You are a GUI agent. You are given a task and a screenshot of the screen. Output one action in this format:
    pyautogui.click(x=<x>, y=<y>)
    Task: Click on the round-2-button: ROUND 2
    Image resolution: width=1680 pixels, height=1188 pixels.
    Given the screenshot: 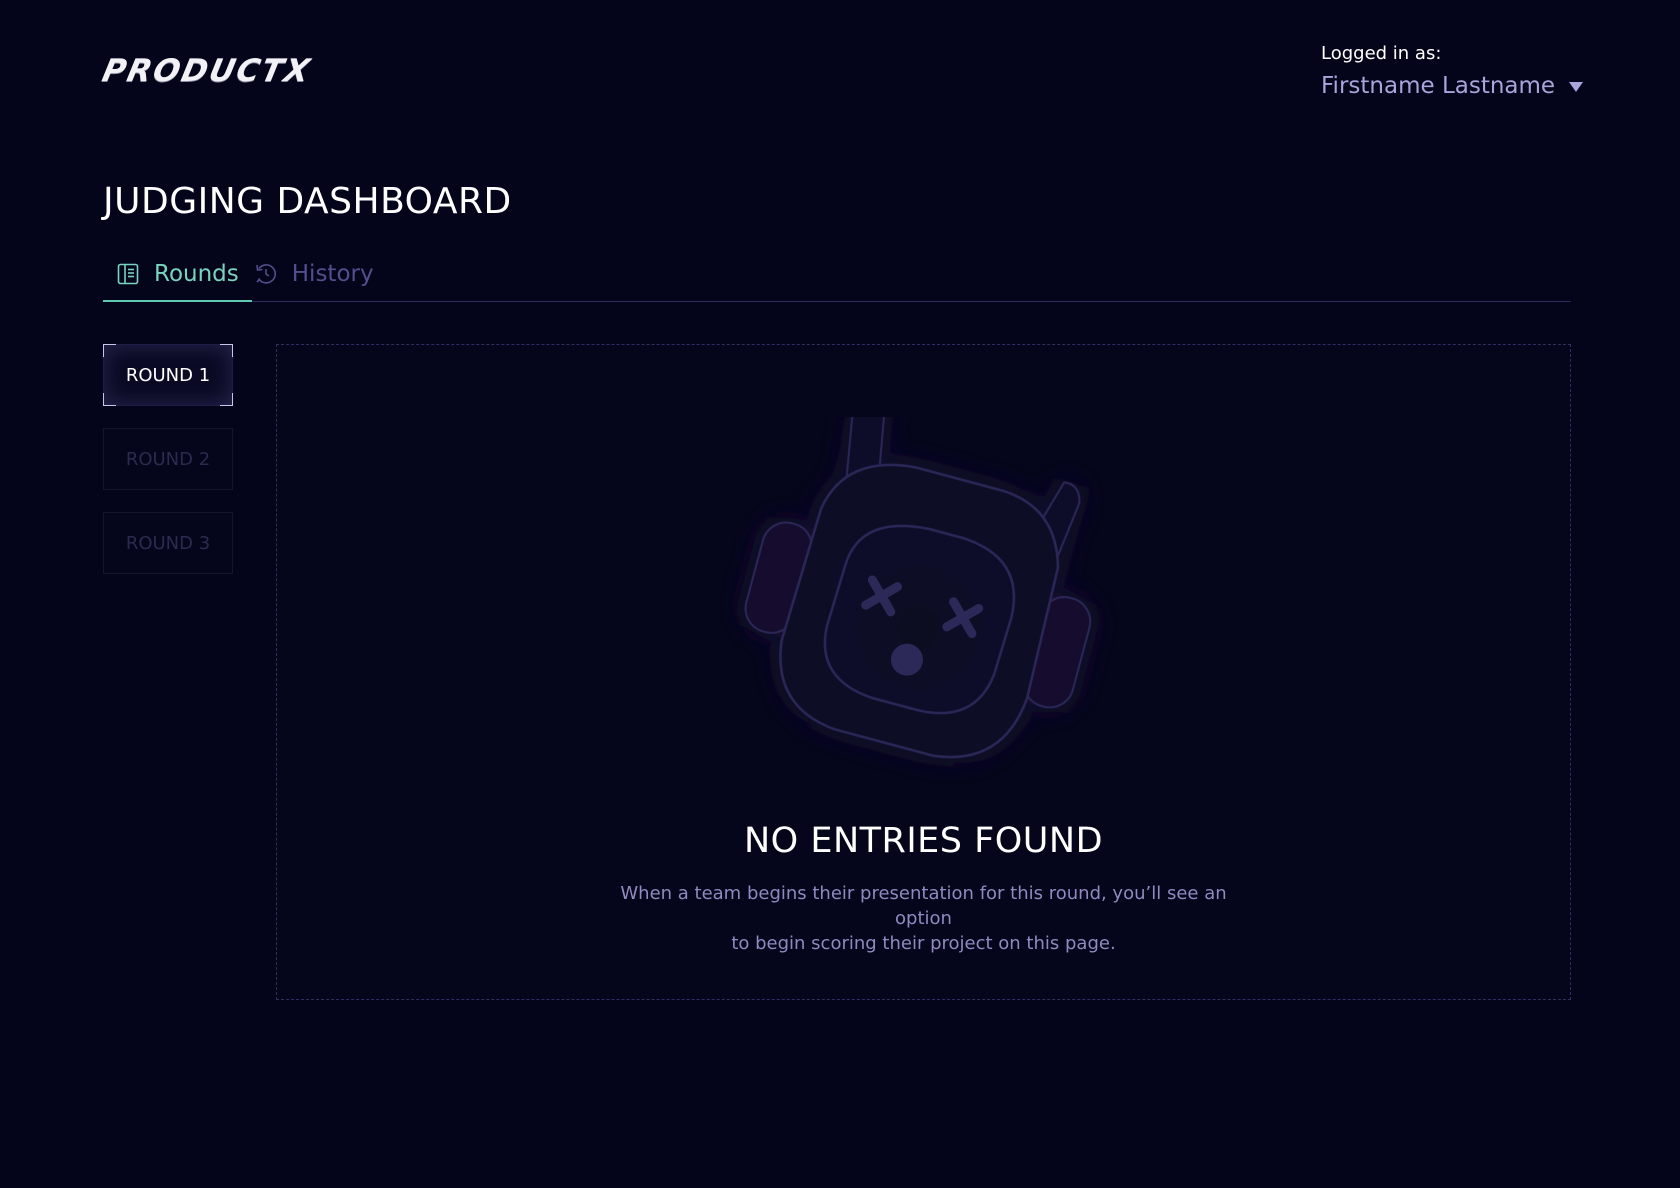 What is the action you would take?
    pyautogui.click(x=168, y=459)
    